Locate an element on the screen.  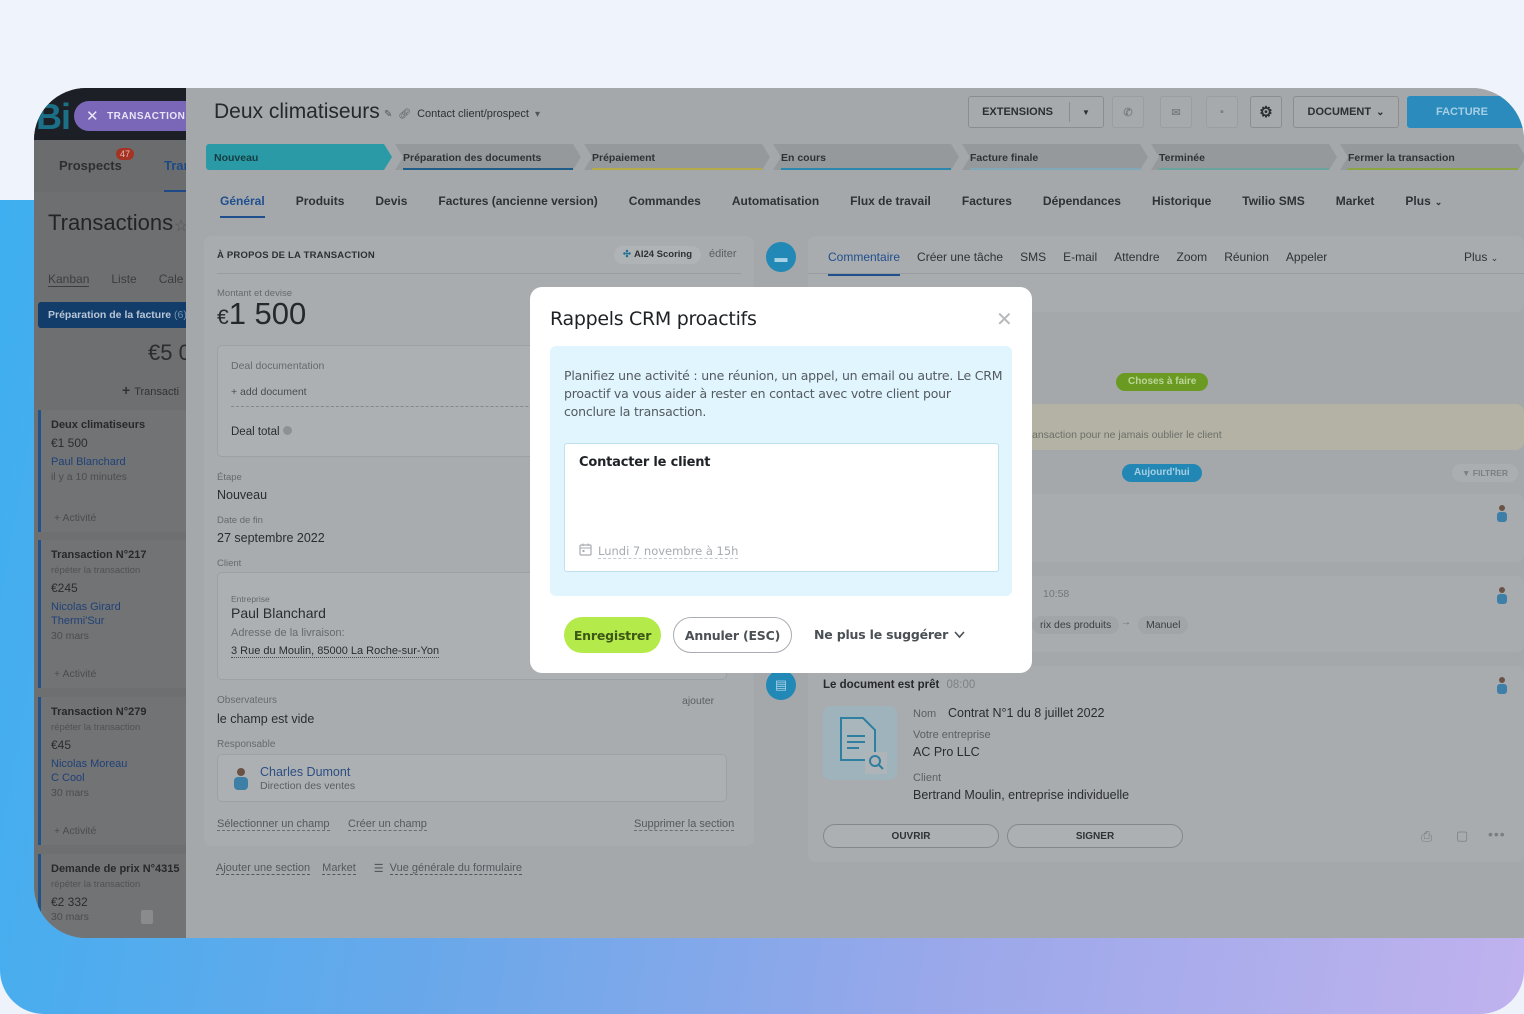
deal-title: Deux climatiseurs is located at coordinates (297, 112).